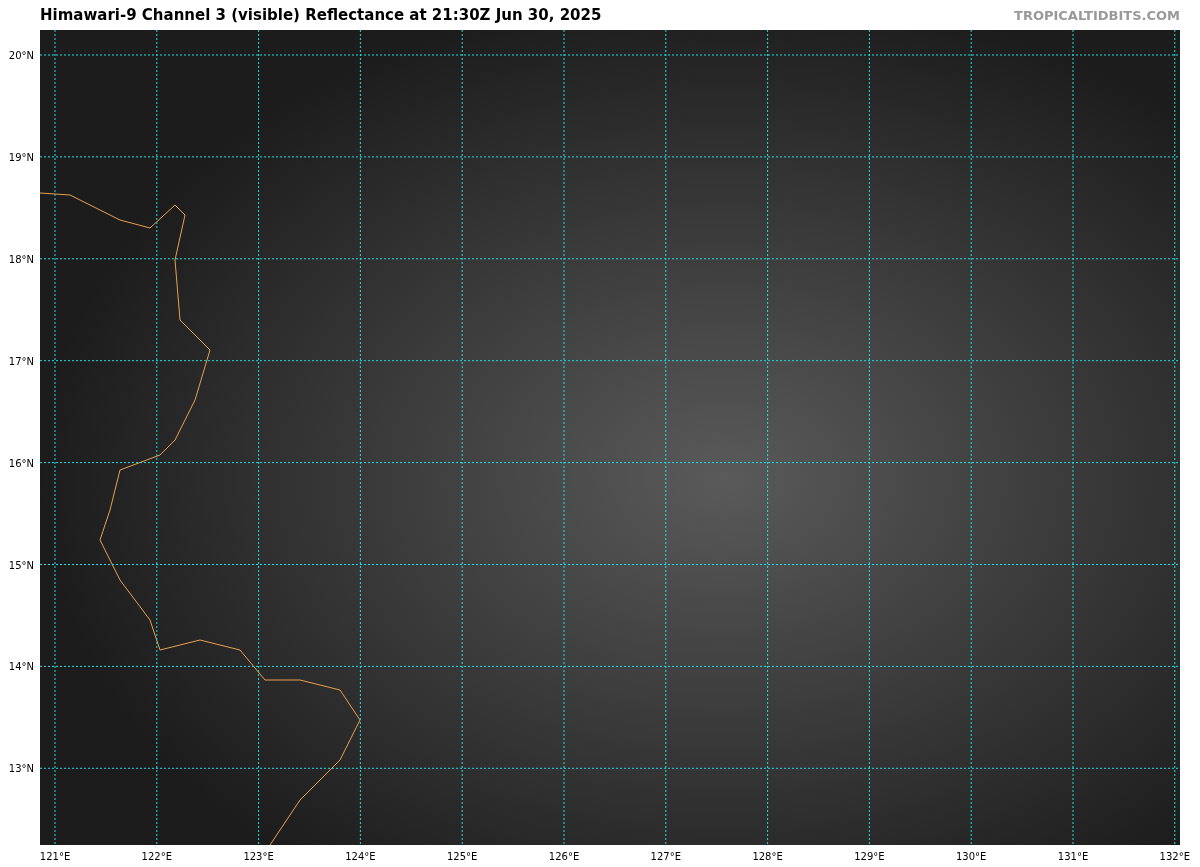 This screenshot has height=867, width=1200. What do you see at coordinates (1073, 856) in the screenshot?
I see `longitude-label: 131°E` at bounding box center [1073, 856].